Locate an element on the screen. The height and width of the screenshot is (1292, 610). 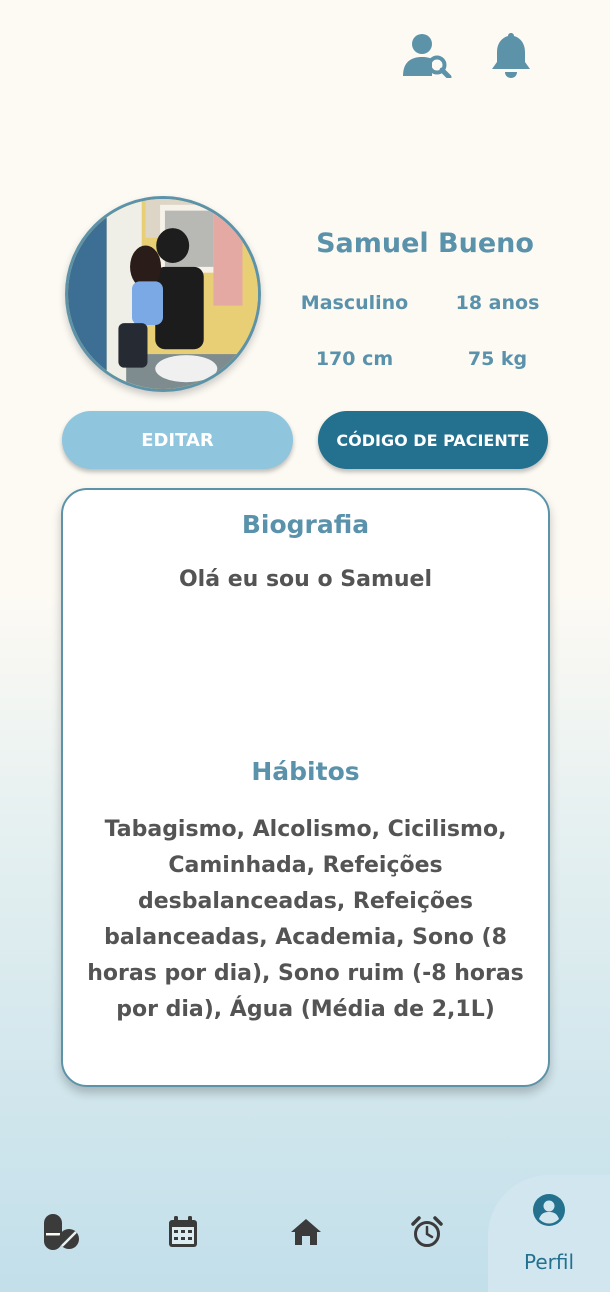
top-actions is located at coordinates (469, 55).